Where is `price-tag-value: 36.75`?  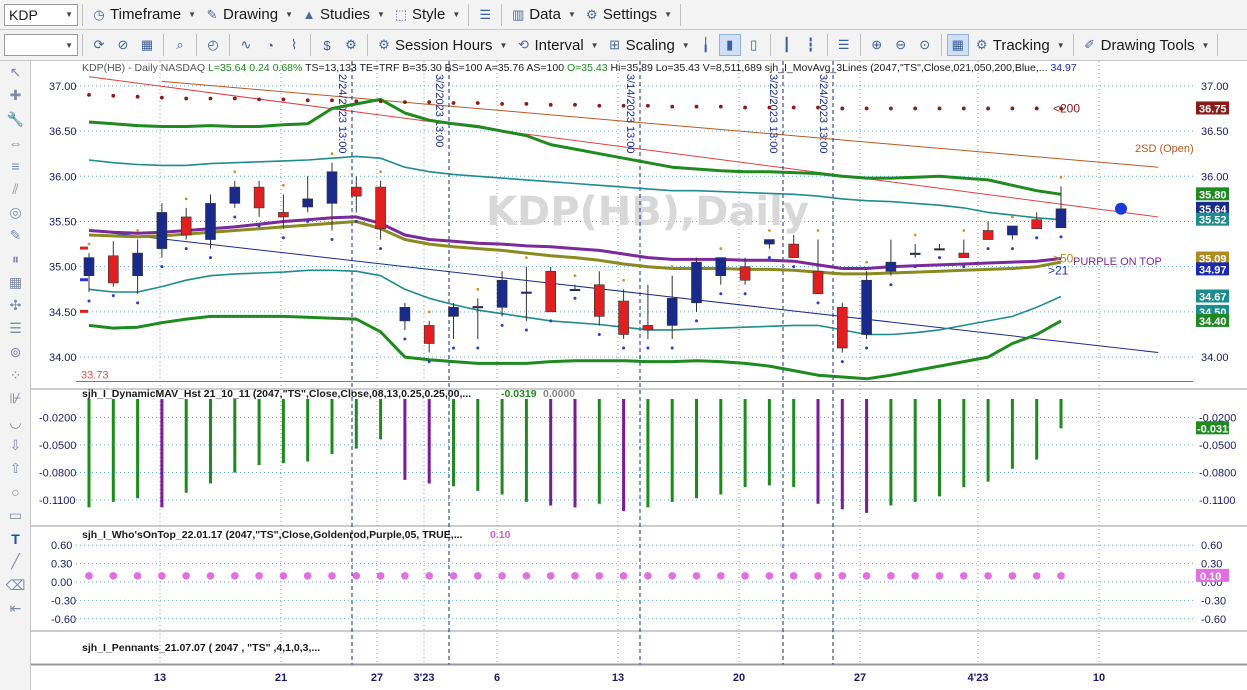 price-tag-value: 36.75 is located at coordinates (1213, 109).